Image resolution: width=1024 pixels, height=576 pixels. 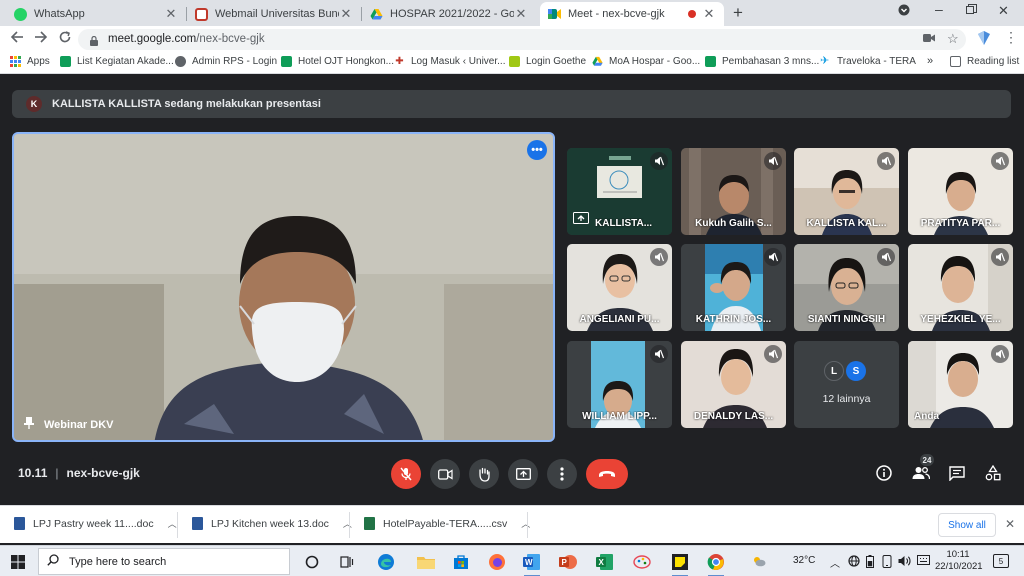 I want to click on notifications-button: 5, so click(x=1001, y=561).